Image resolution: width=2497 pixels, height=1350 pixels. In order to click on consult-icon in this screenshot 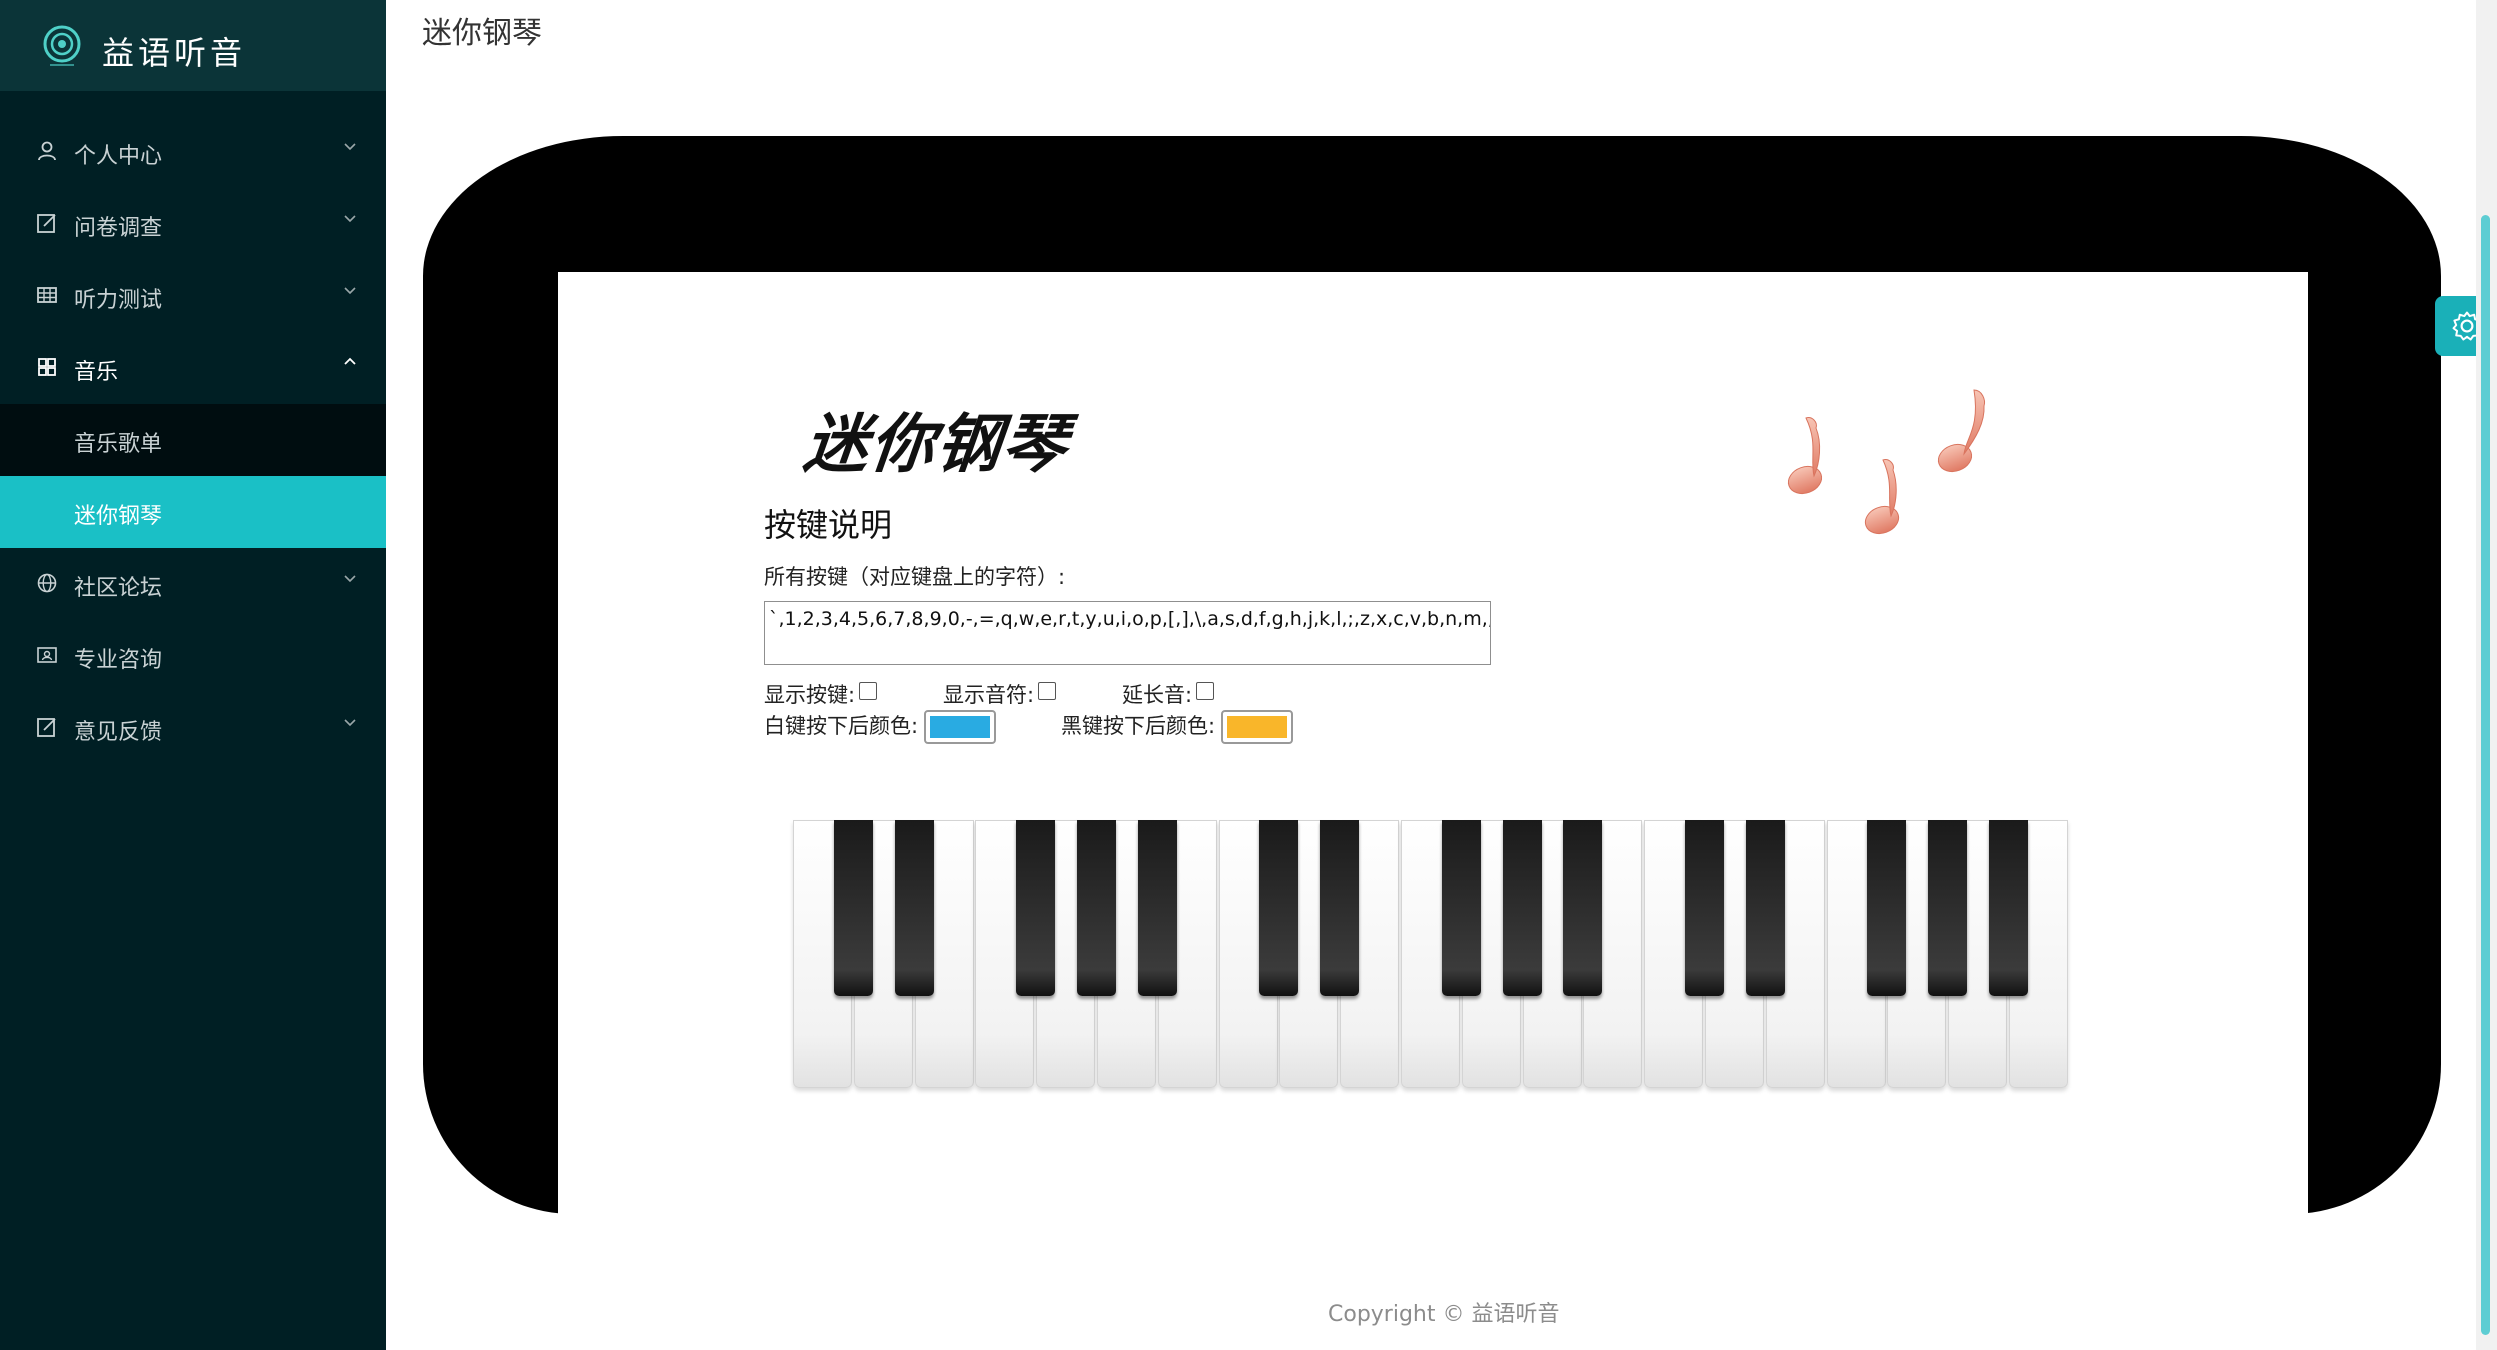, I will do `click(47, 655)`.